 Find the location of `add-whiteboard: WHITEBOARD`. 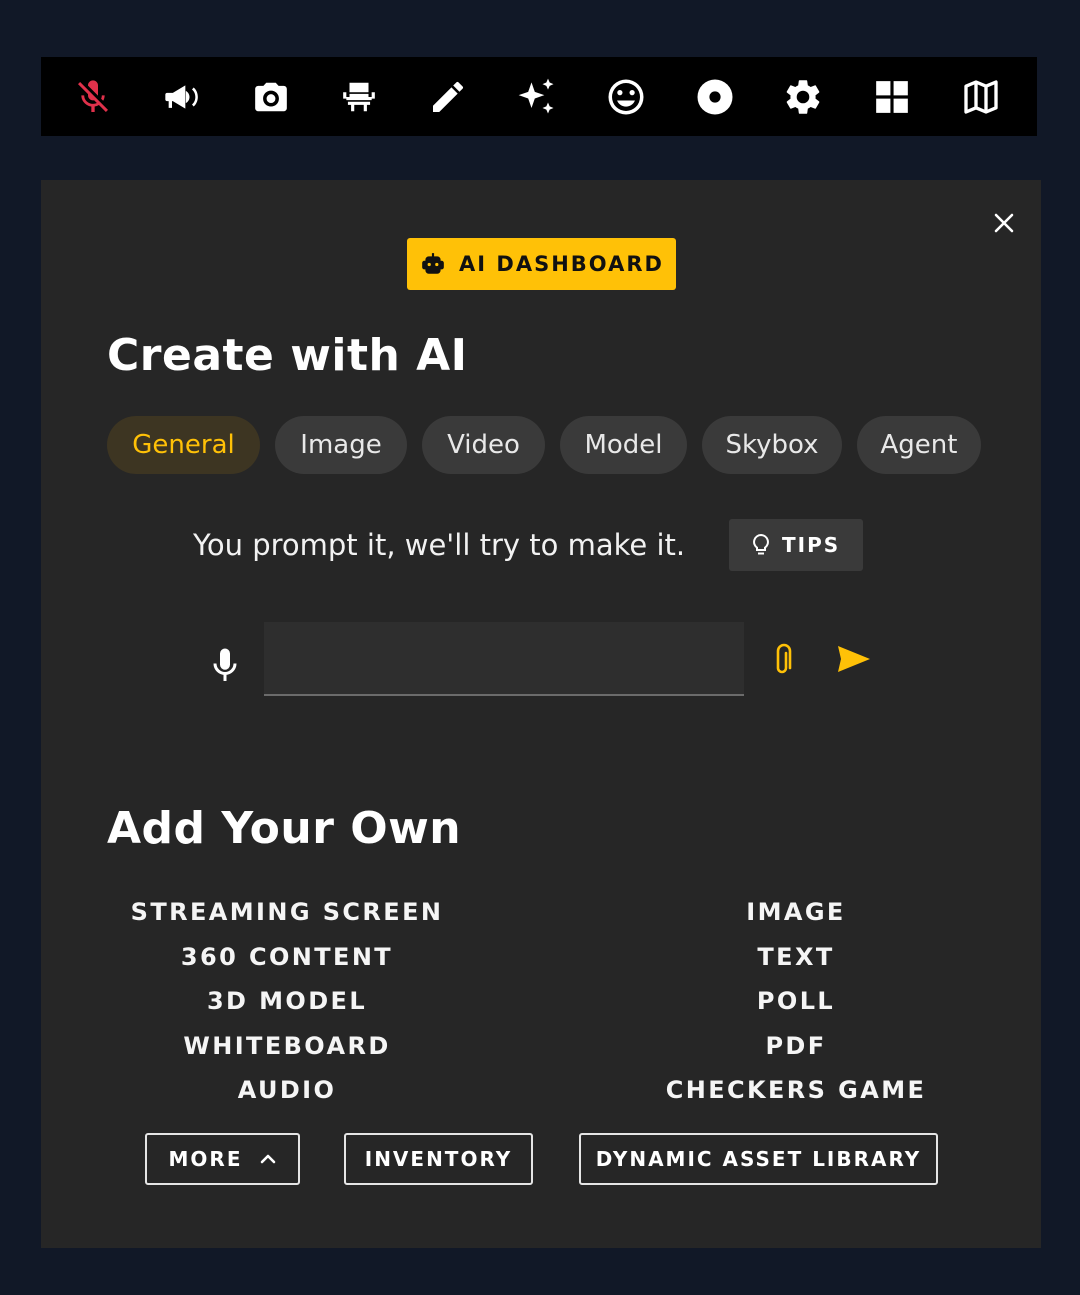

add-whiteboard: WHITEBOARD is located at coordinates (286, 1046).